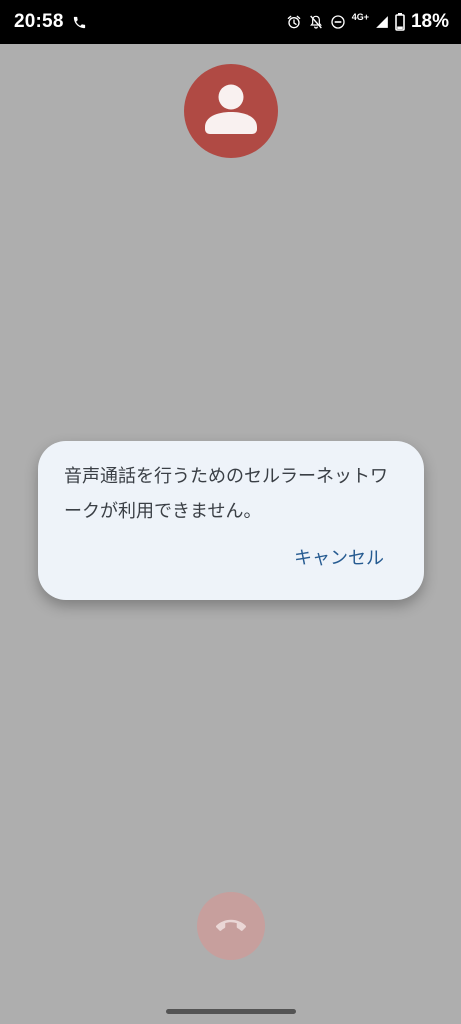 The width and height of the screenshot is (461, 1024). I want to click on contact-avatar, so click(231, 111).